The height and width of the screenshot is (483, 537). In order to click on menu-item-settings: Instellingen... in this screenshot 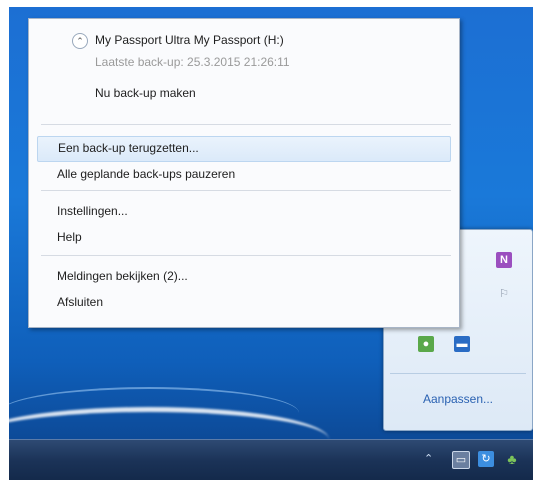, I will do `click(244, 211)`.